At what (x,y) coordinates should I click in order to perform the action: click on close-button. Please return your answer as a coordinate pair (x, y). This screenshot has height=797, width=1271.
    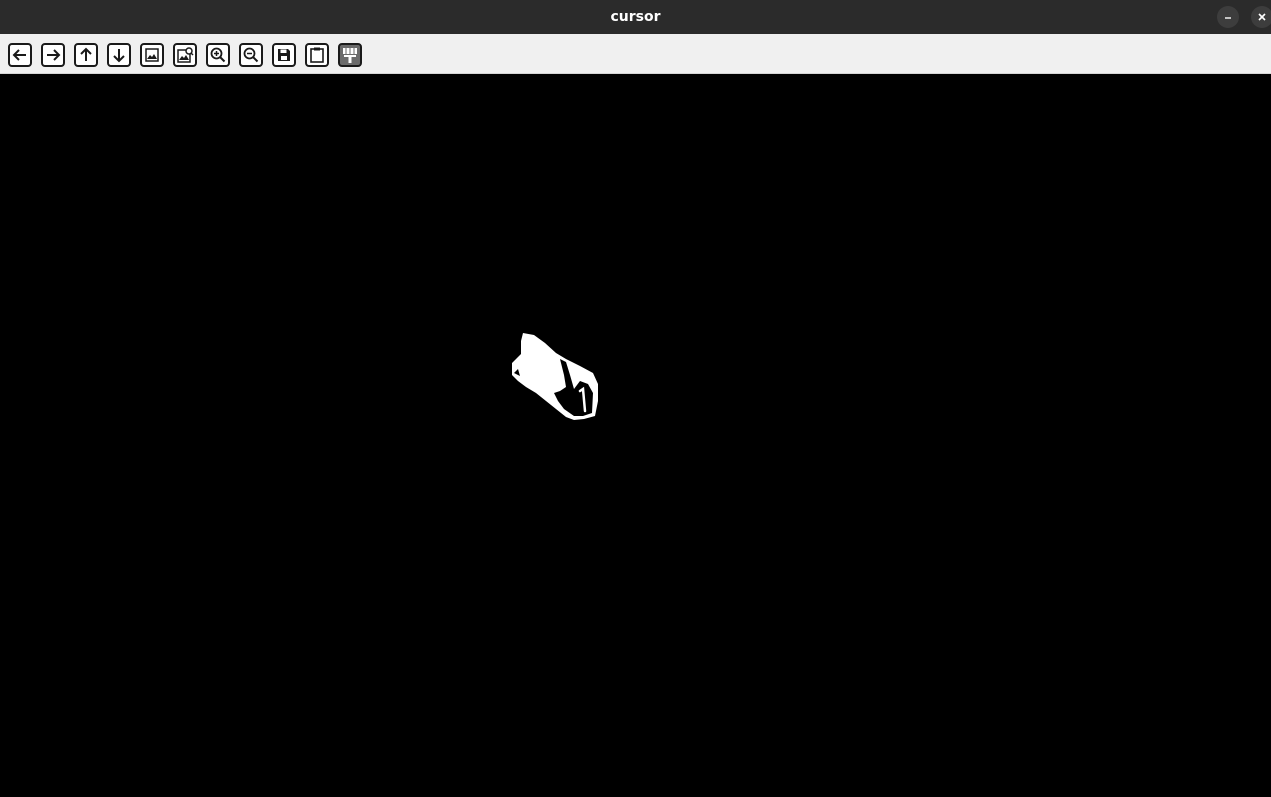
    Looking at the image, I should click on (1261, 17).